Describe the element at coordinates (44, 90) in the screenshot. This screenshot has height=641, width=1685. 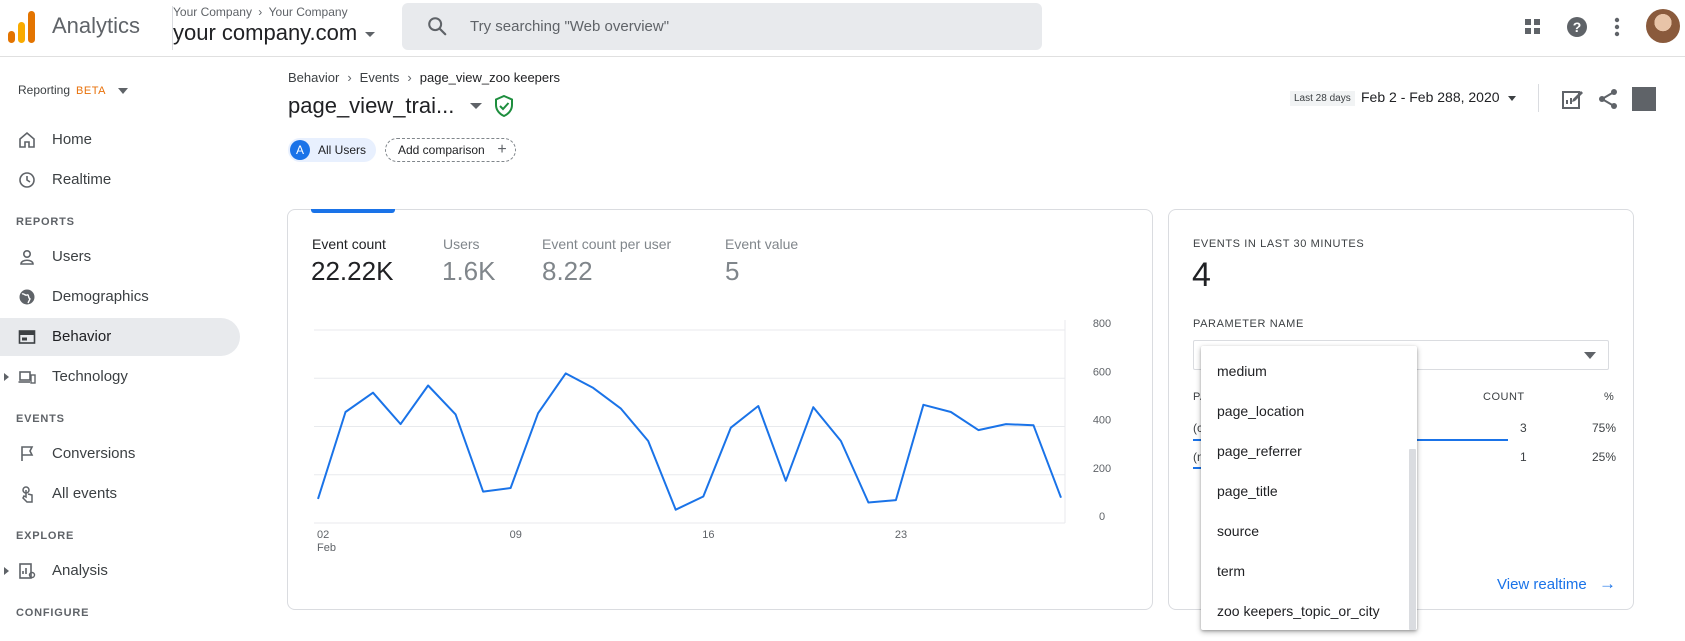
I see `reporting-label: Reporting` at that location.